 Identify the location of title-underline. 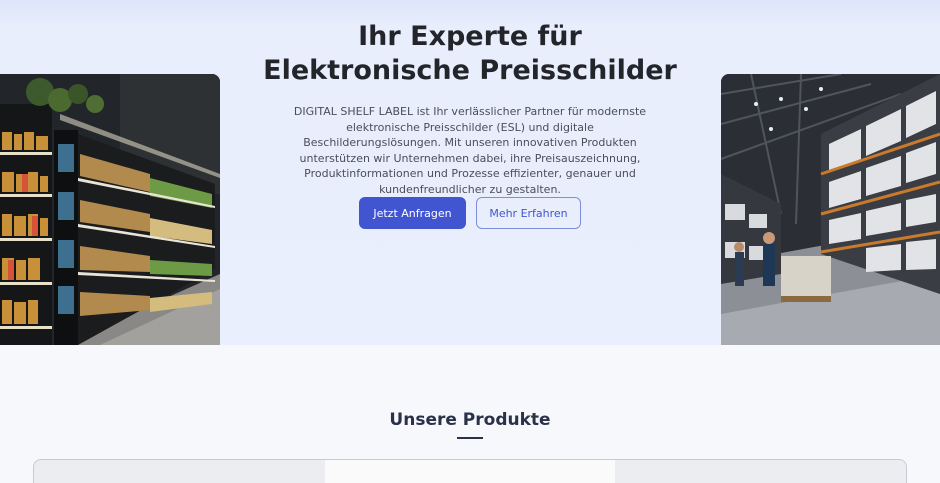
(470, 438).